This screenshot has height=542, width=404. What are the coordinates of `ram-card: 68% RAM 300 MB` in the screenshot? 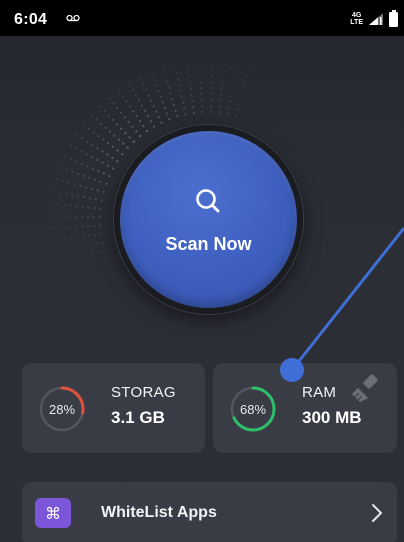 It's located at (305, 408).